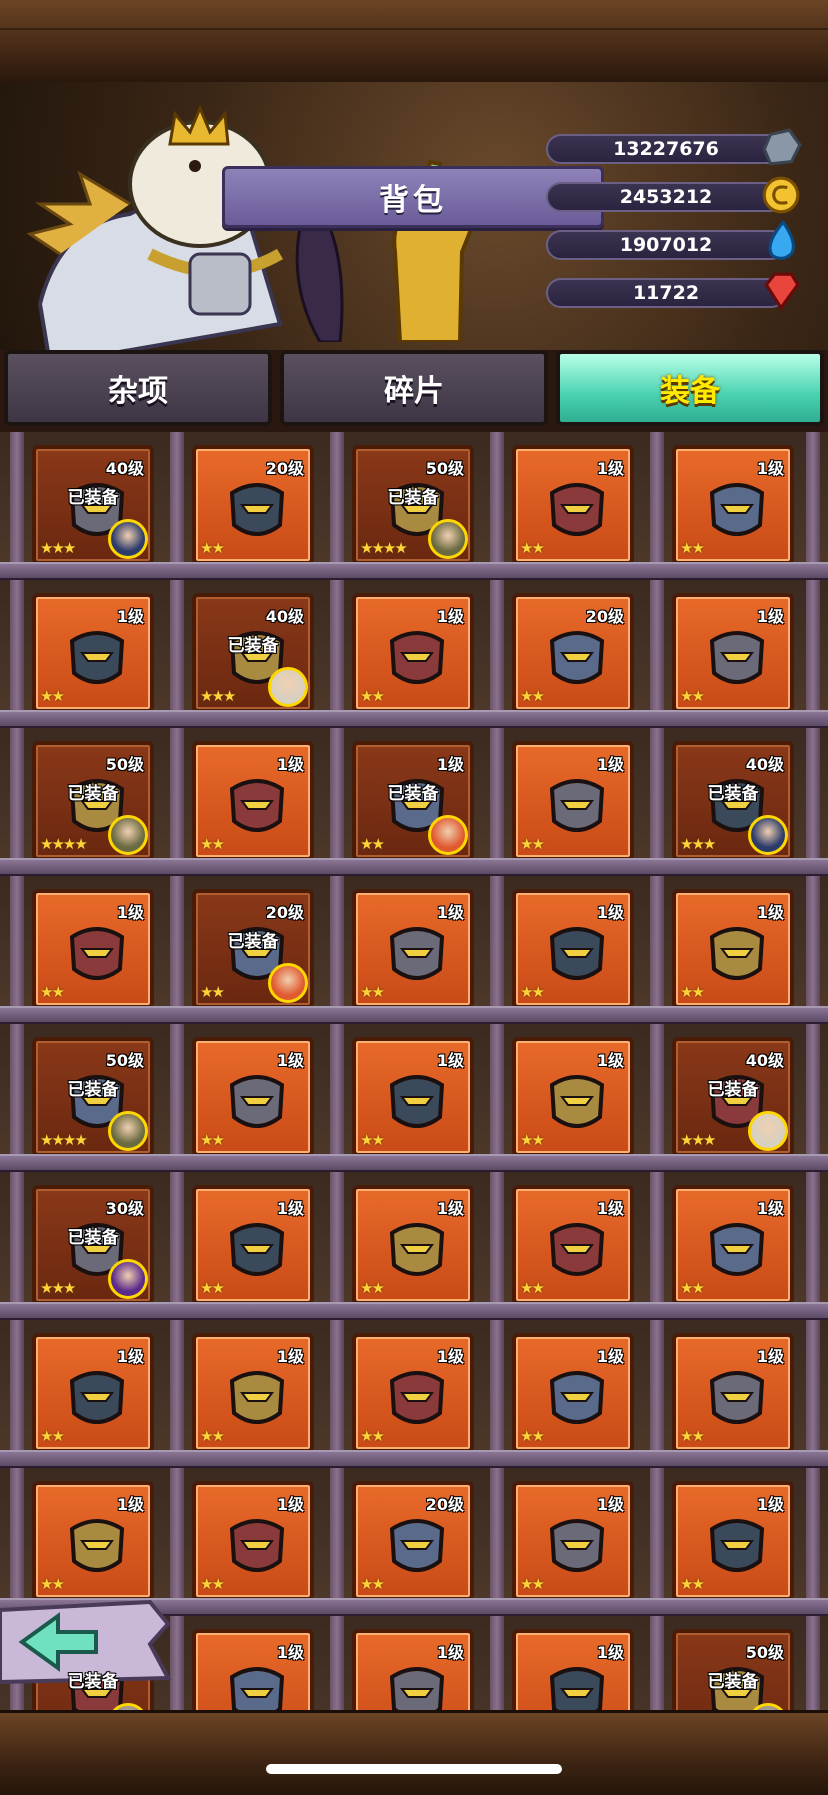 The height and width of the screenshot is (1795, 828). I want to click on lightning-helmet-icon, so click(257, 805).